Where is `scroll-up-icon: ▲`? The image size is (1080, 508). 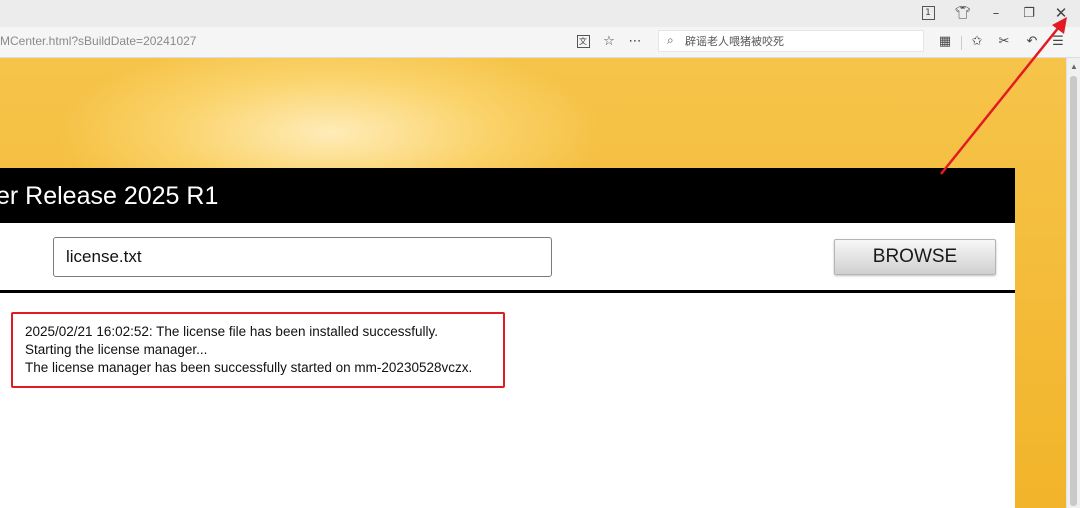 scroll-up-icon: ▲ is located at coordinates (1074, 66).